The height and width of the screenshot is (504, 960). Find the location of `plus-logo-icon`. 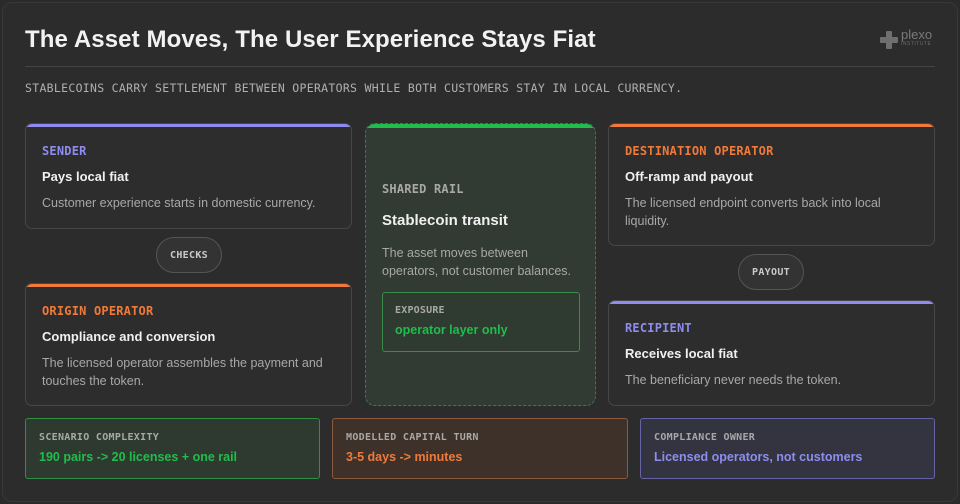

plus-logo-icon is located at coordinates (889, 40).